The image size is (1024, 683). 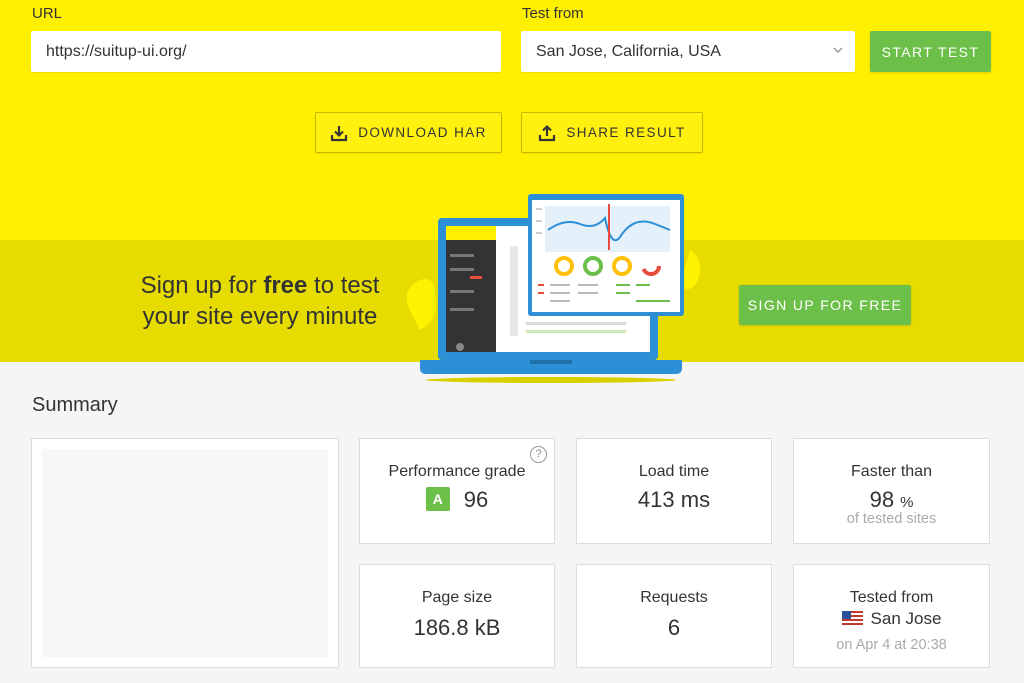 What do you see at coordinates (457, 597) in the screenshot?
I see `page-size-title: Page size` at bounding box center [457, 597].